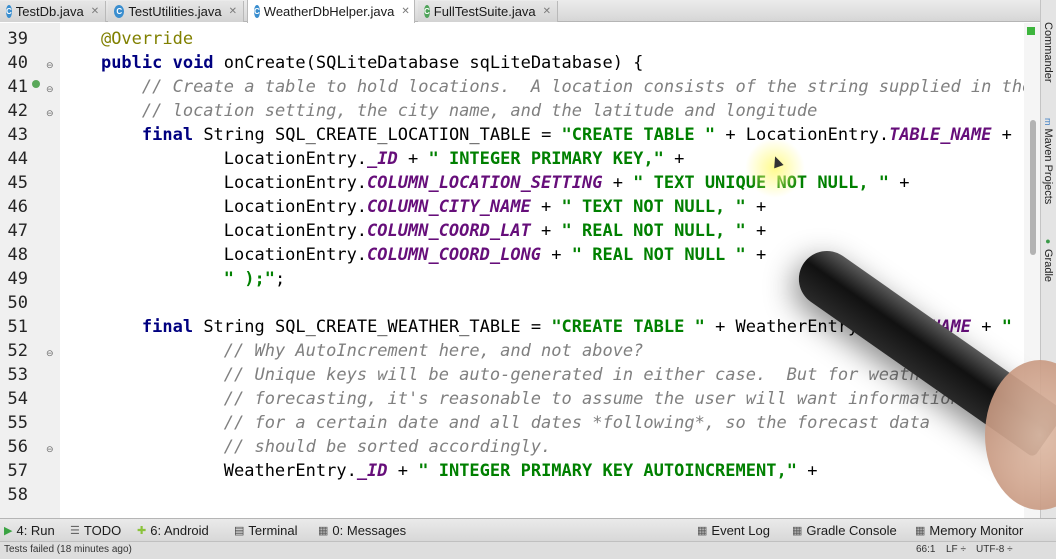 The height and width of the screenshot is (559, 1056). Describe the element at coordinates (14, 351) in the screenshot. I see `line-number: 52` at that location.